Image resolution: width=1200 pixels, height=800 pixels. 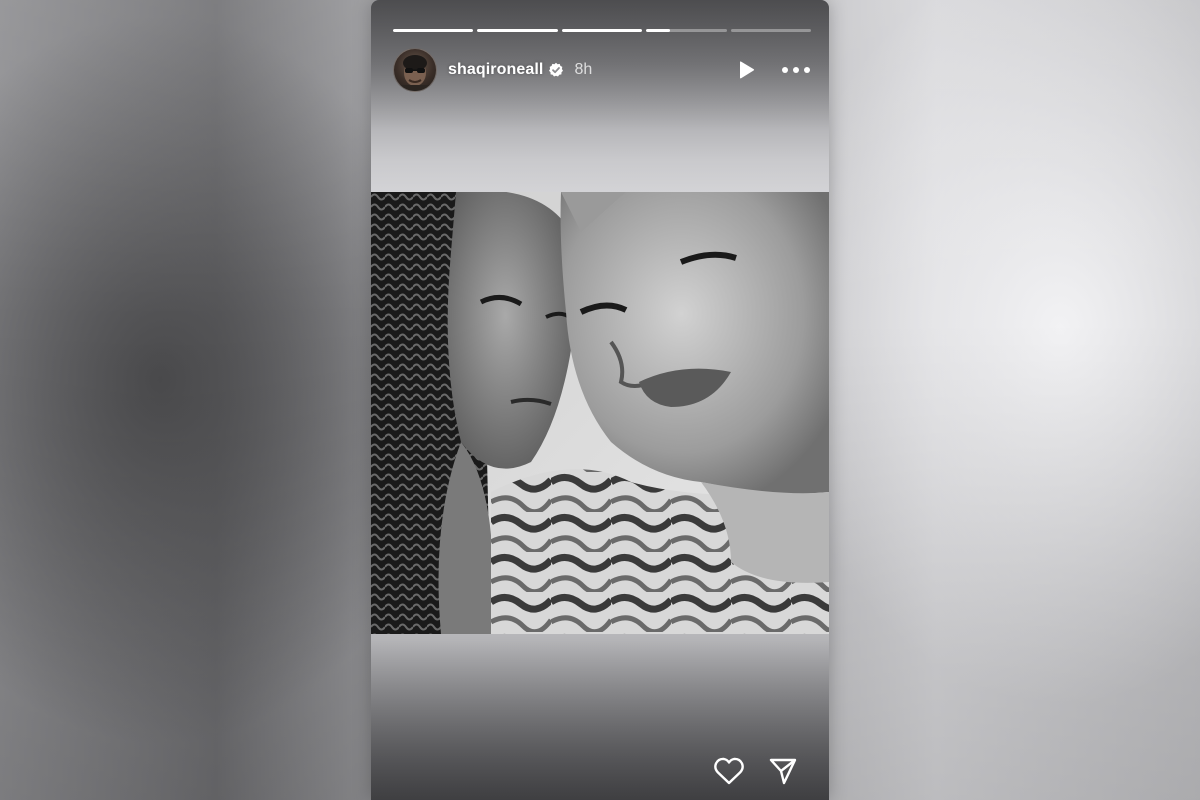 I want to click on more-options-icon, so click(x=796, y=70).